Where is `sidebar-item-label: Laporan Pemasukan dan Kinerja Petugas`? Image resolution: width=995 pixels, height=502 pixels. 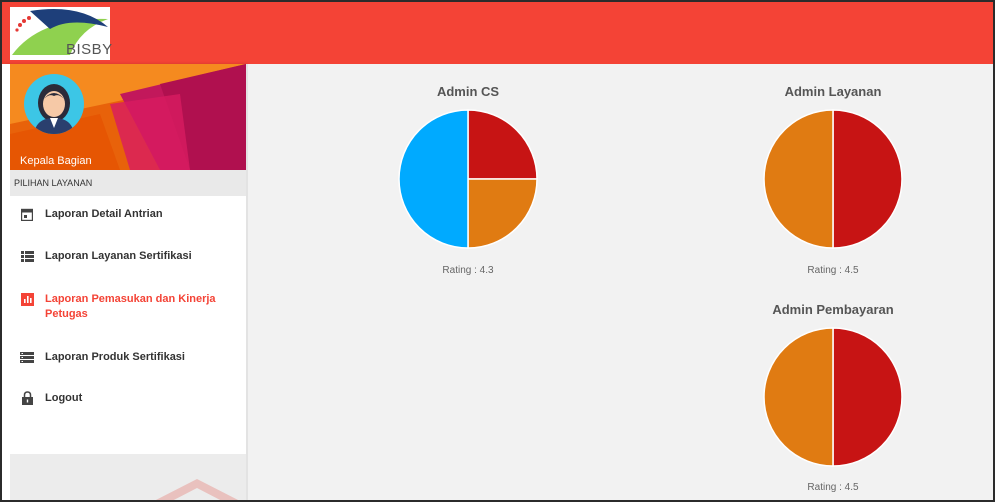 sidebar-item-label: Laporan Pemasukan dan Kinerja Petugas is located at coordinates (130, 307).